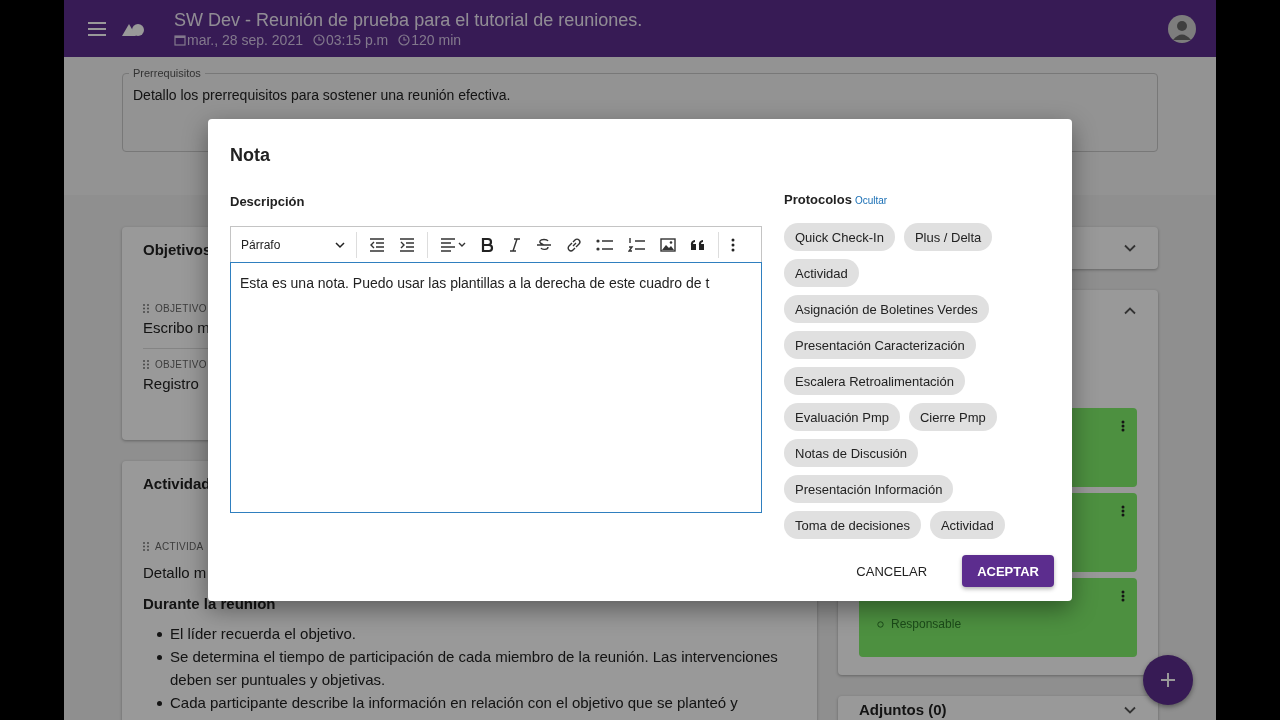  Describe the element at coordinates (134, 28) in the screenshot. I see `logo-icon` at that location.